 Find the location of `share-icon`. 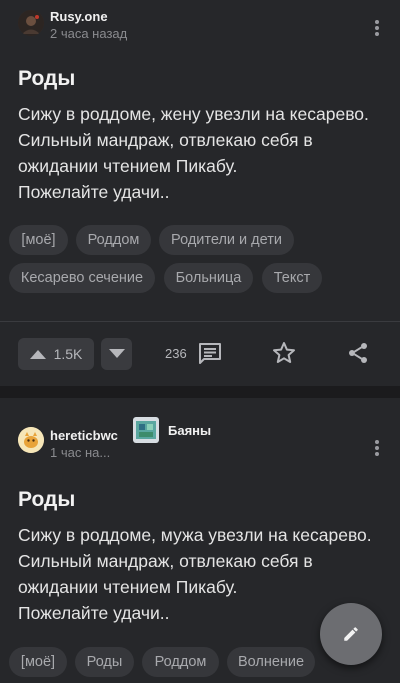

share-icon is located at coordinates (358, 353).